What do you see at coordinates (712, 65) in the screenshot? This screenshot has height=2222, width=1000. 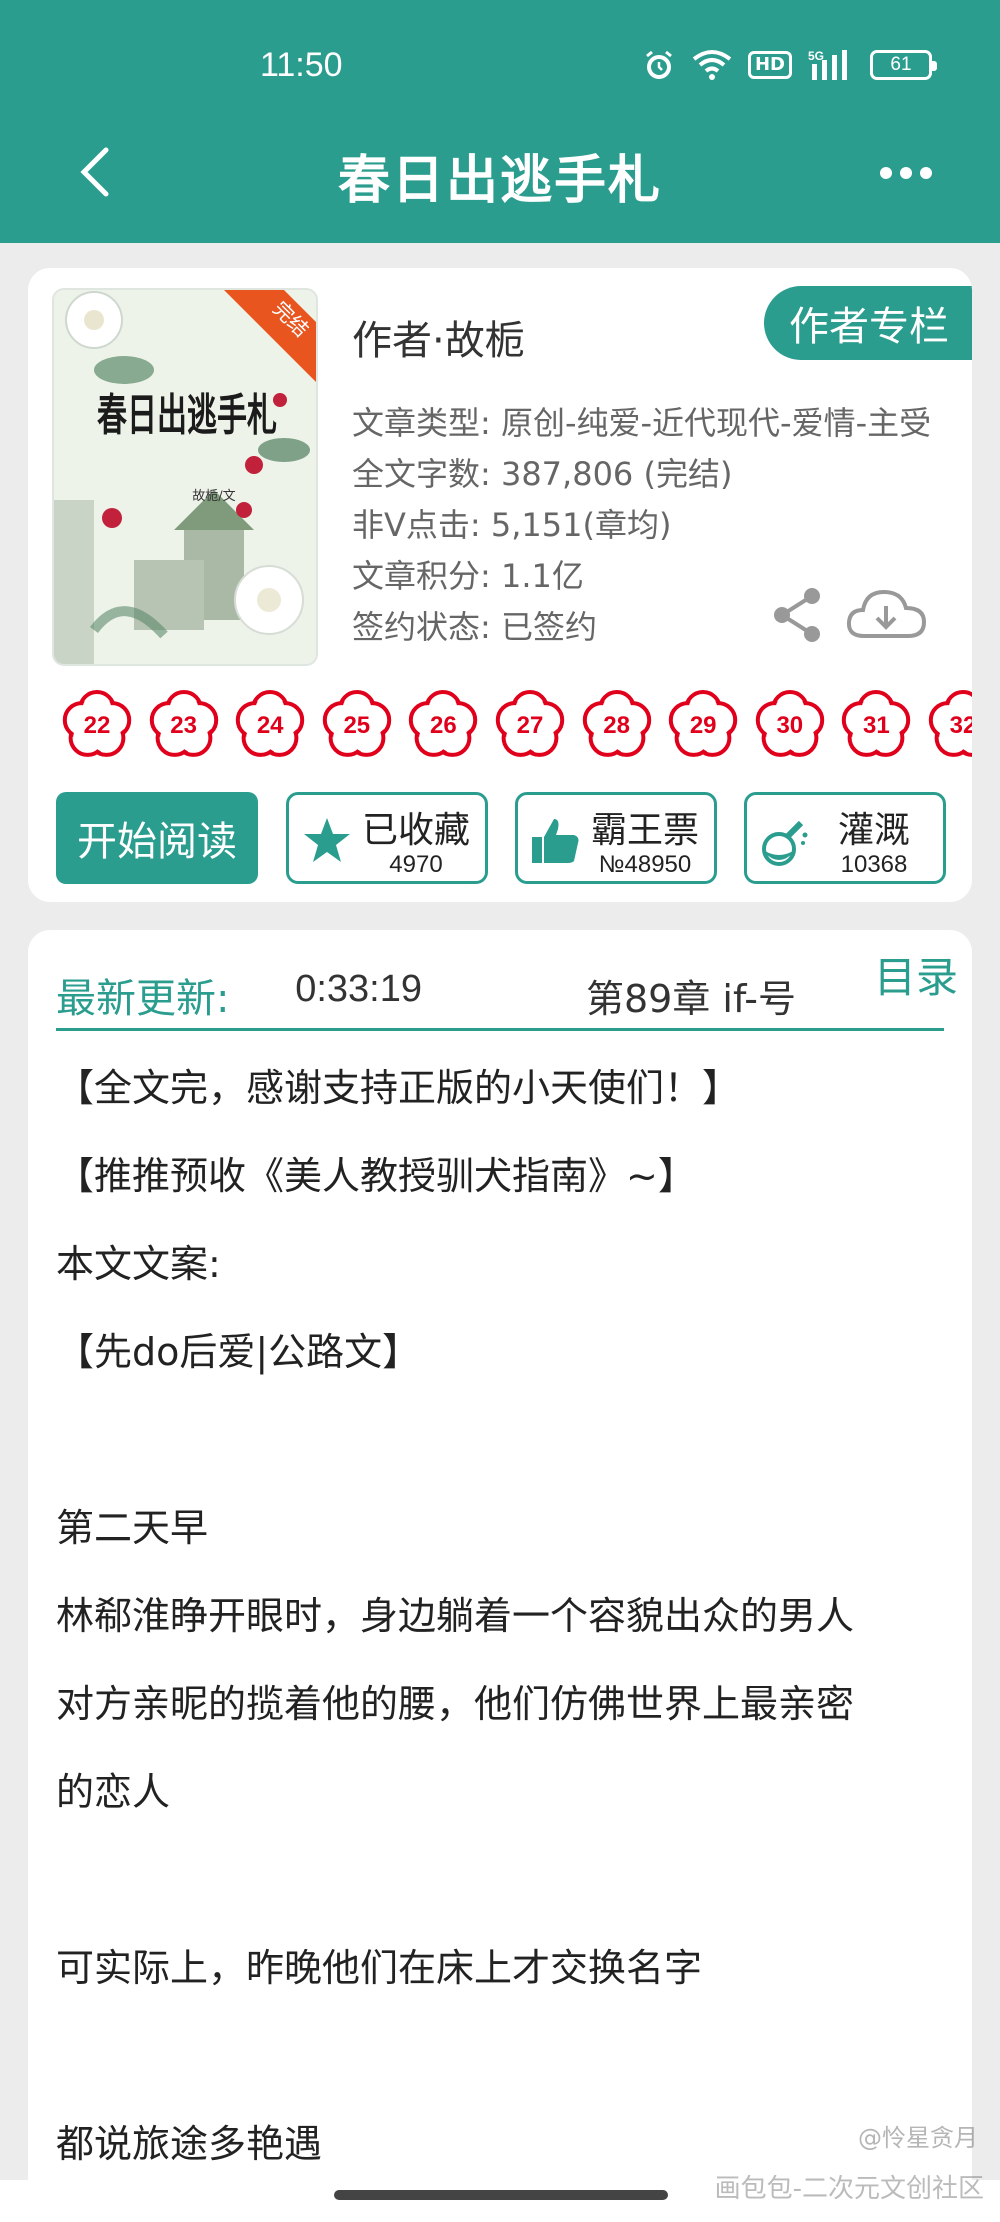 I see `wifi-icon` at bounding box center [712, 65].